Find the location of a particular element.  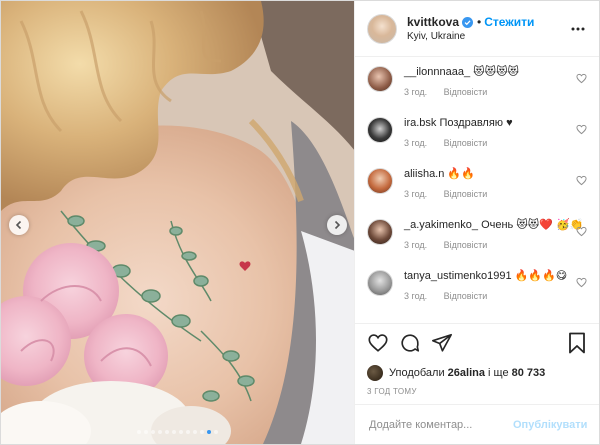

commenter-username: _a.yakimenko_ is located at coordinates (441, 225).